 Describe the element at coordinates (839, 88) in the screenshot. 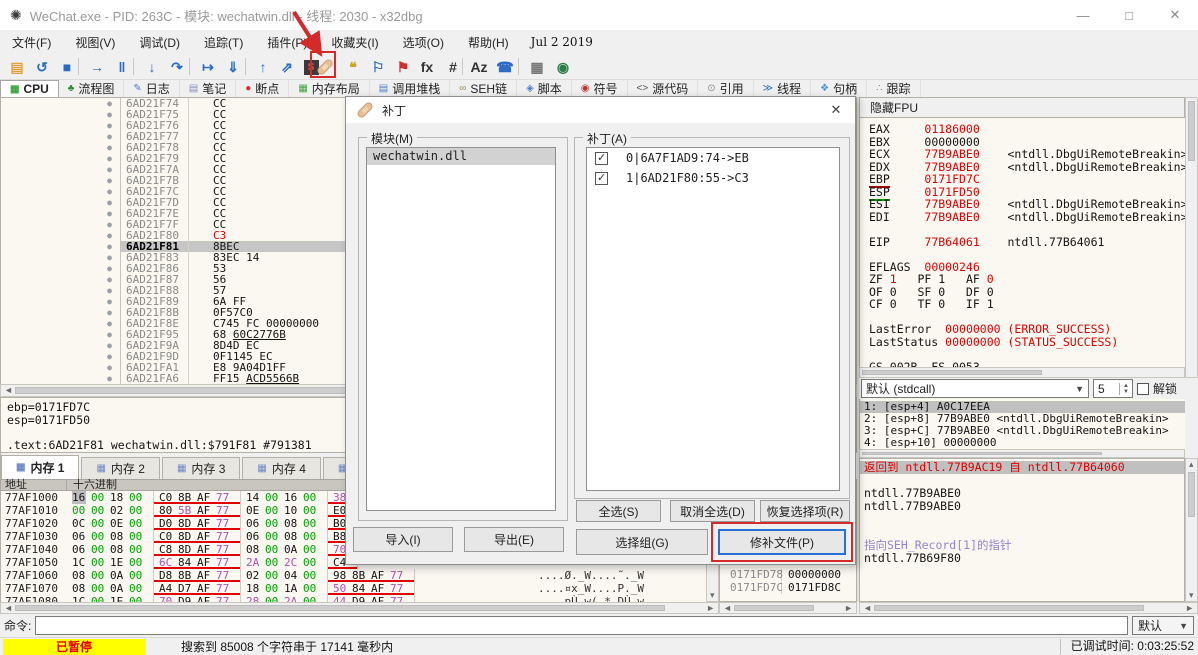

I see `tab-handles: ❖ 句柄` at that location.